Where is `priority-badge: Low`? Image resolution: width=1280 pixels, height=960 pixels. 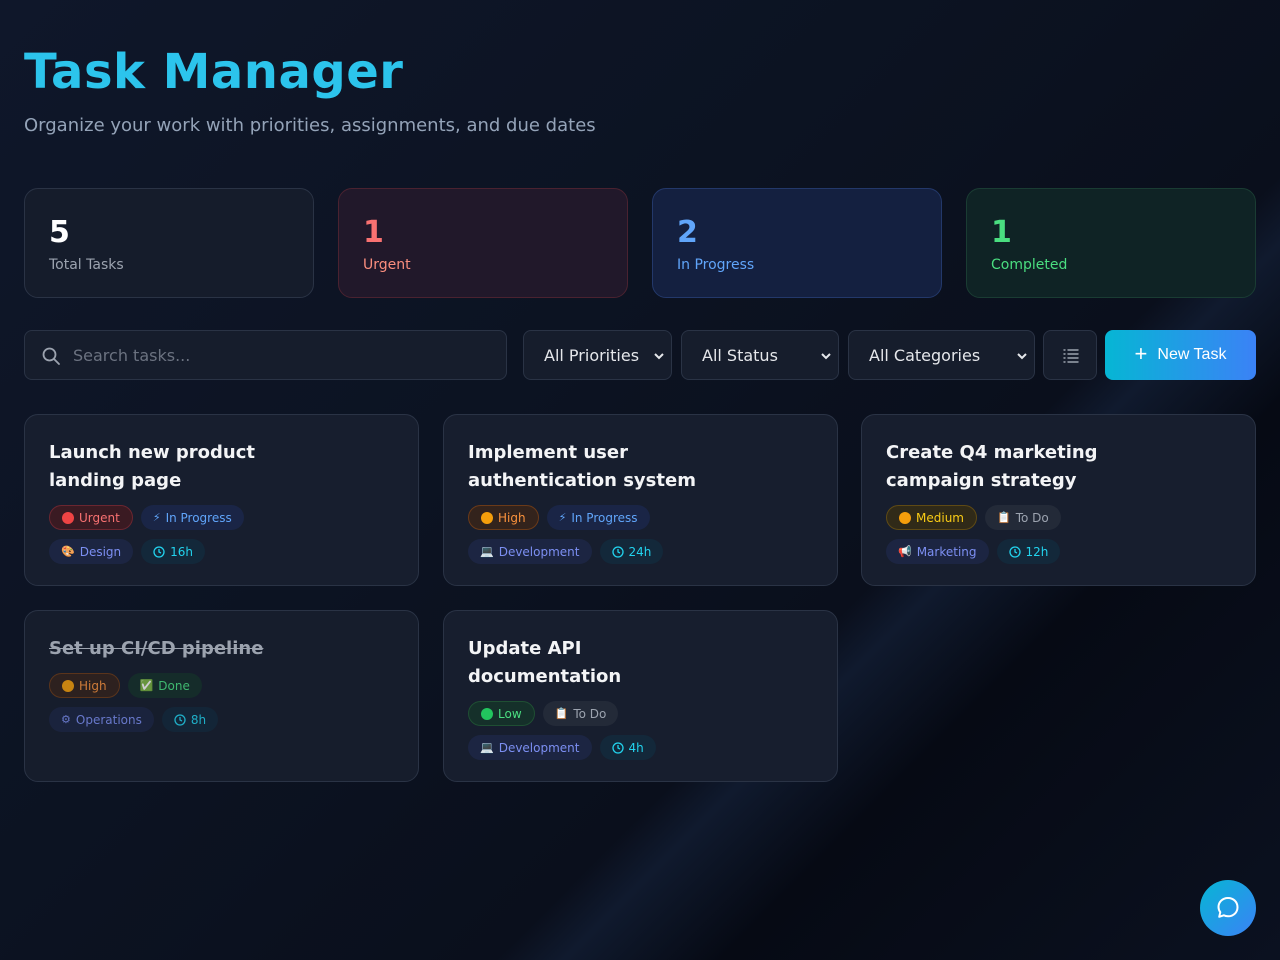 priority-badge: Low is located at coordinates (501, 713).